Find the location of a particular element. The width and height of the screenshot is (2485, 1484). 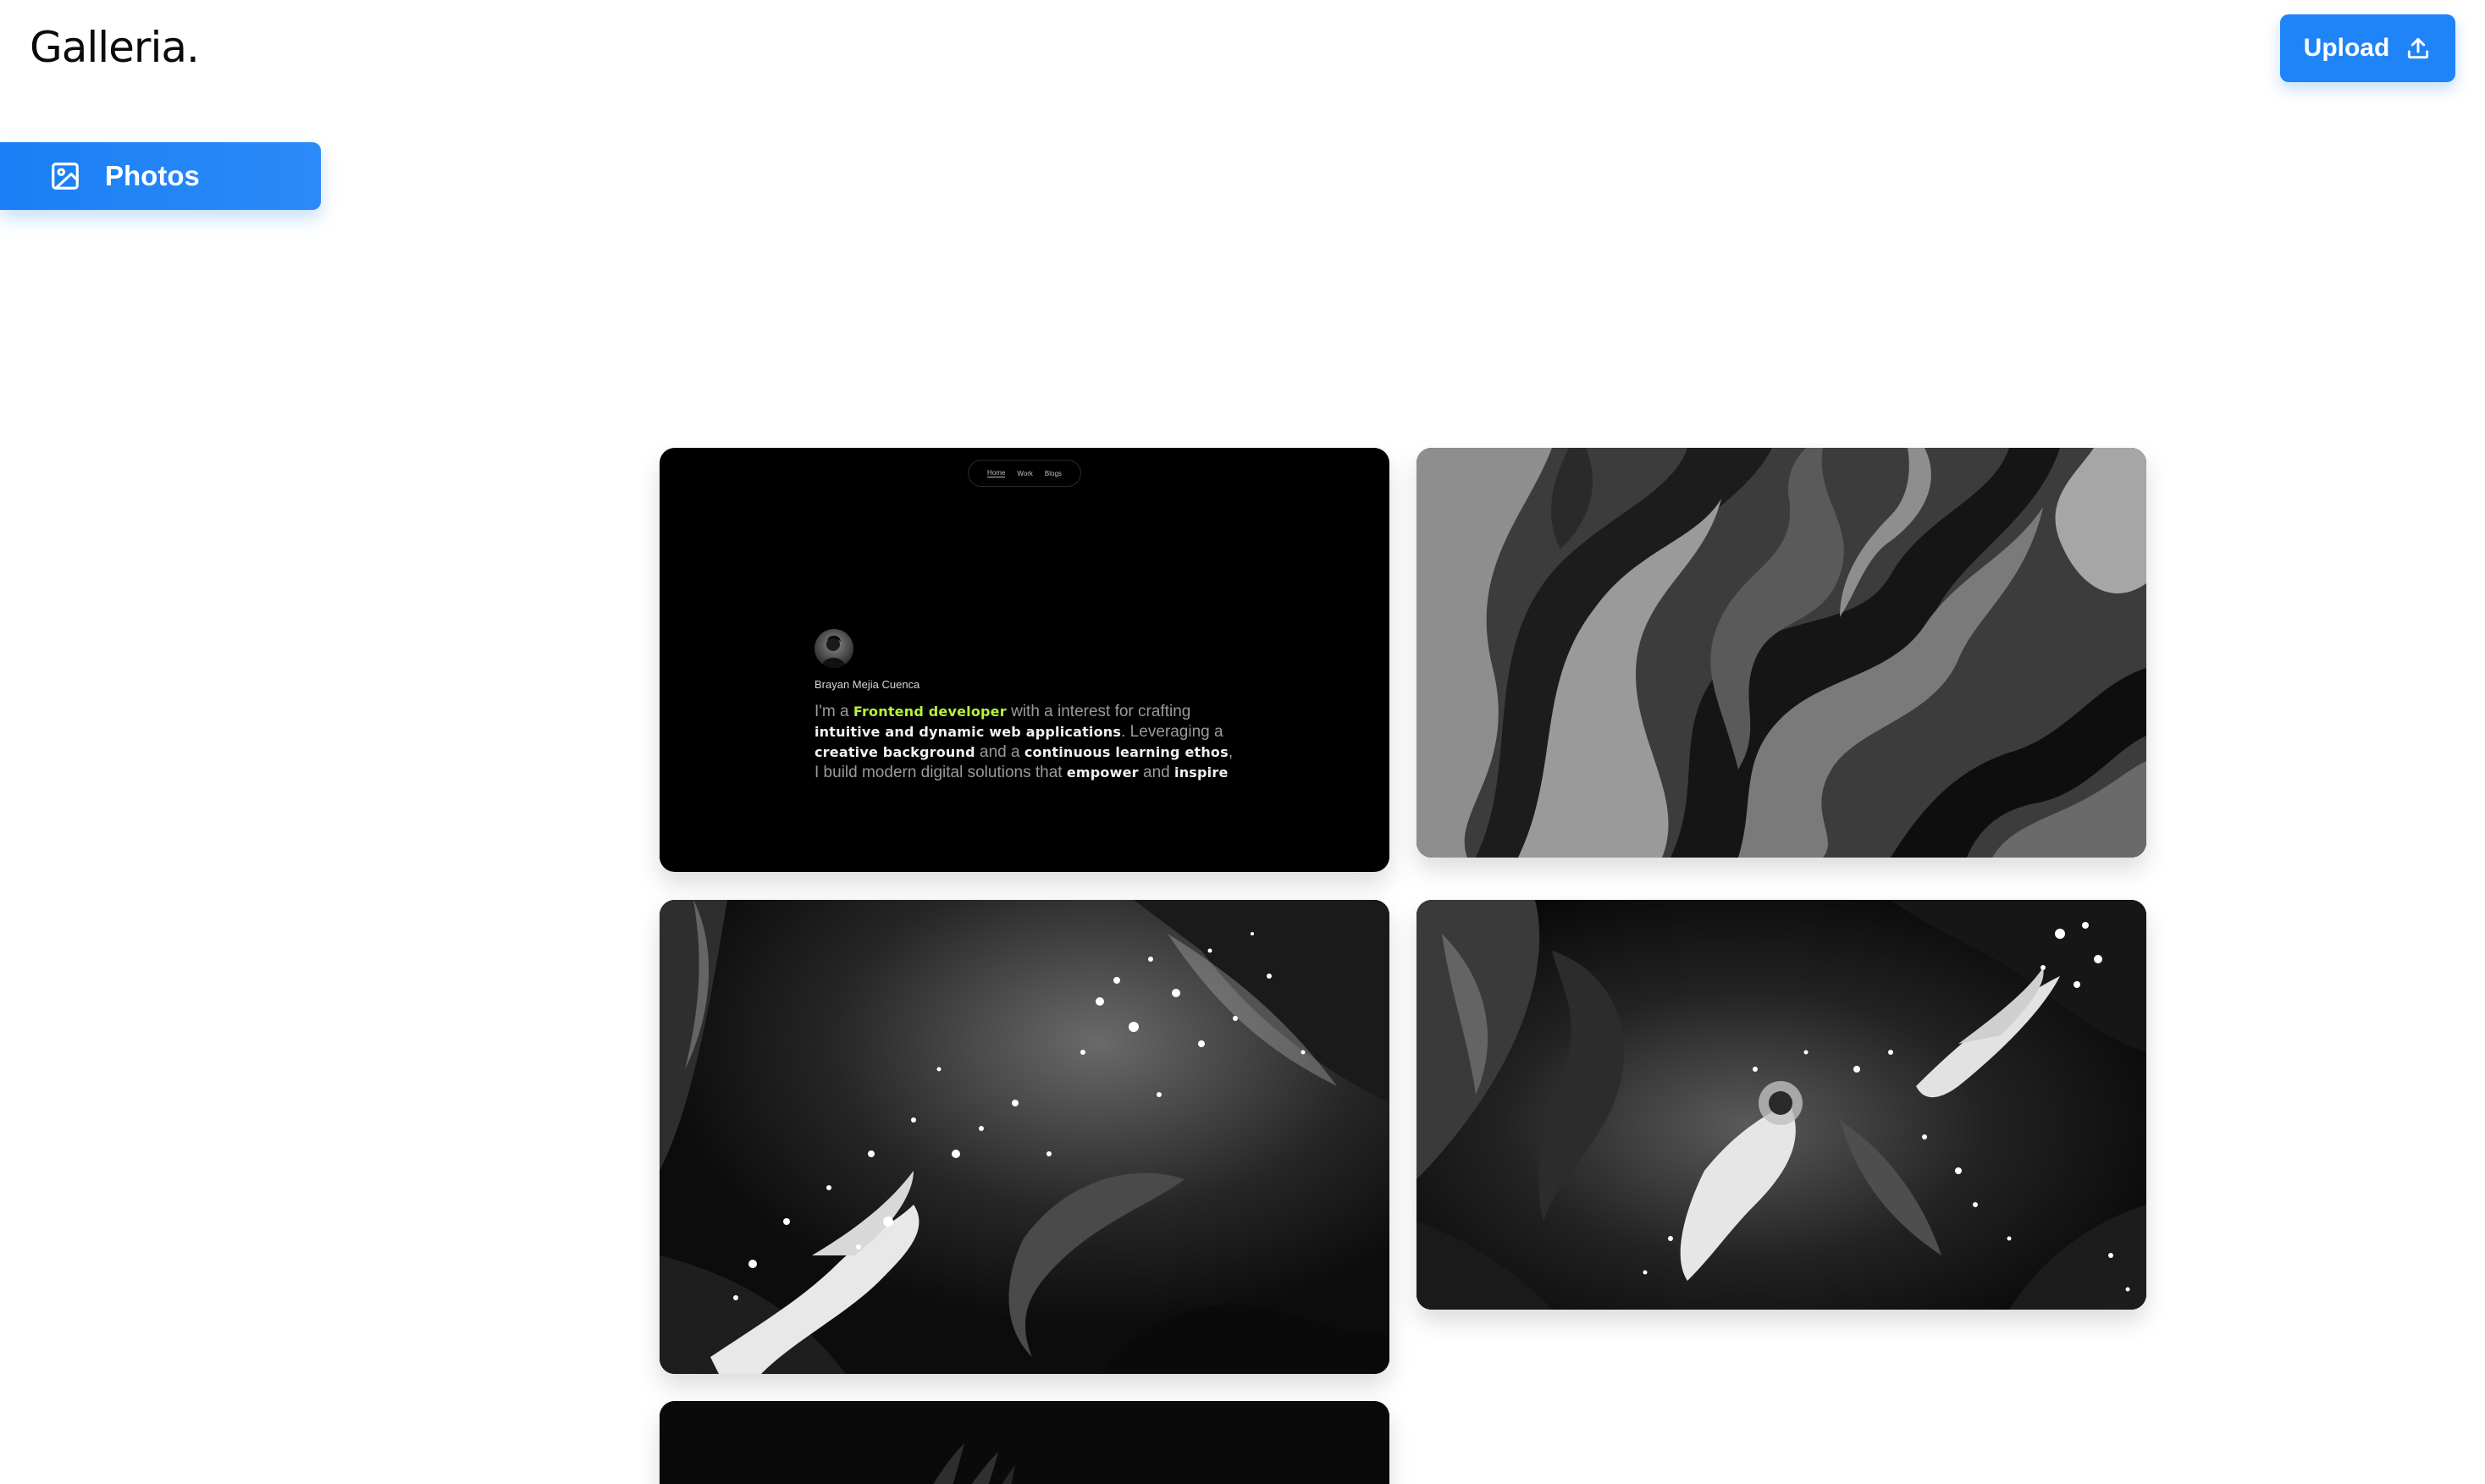

bio-highlight: inspire is located at coordinates (1201, 772).